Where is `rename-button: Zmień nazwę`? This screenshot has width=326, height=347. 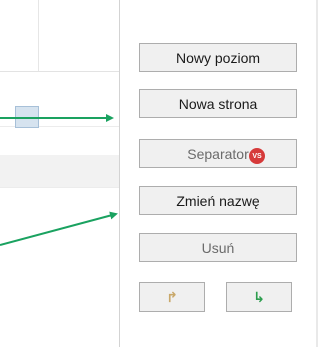 rename-button: Zmień nazwę is located at coordinates (218, 200).